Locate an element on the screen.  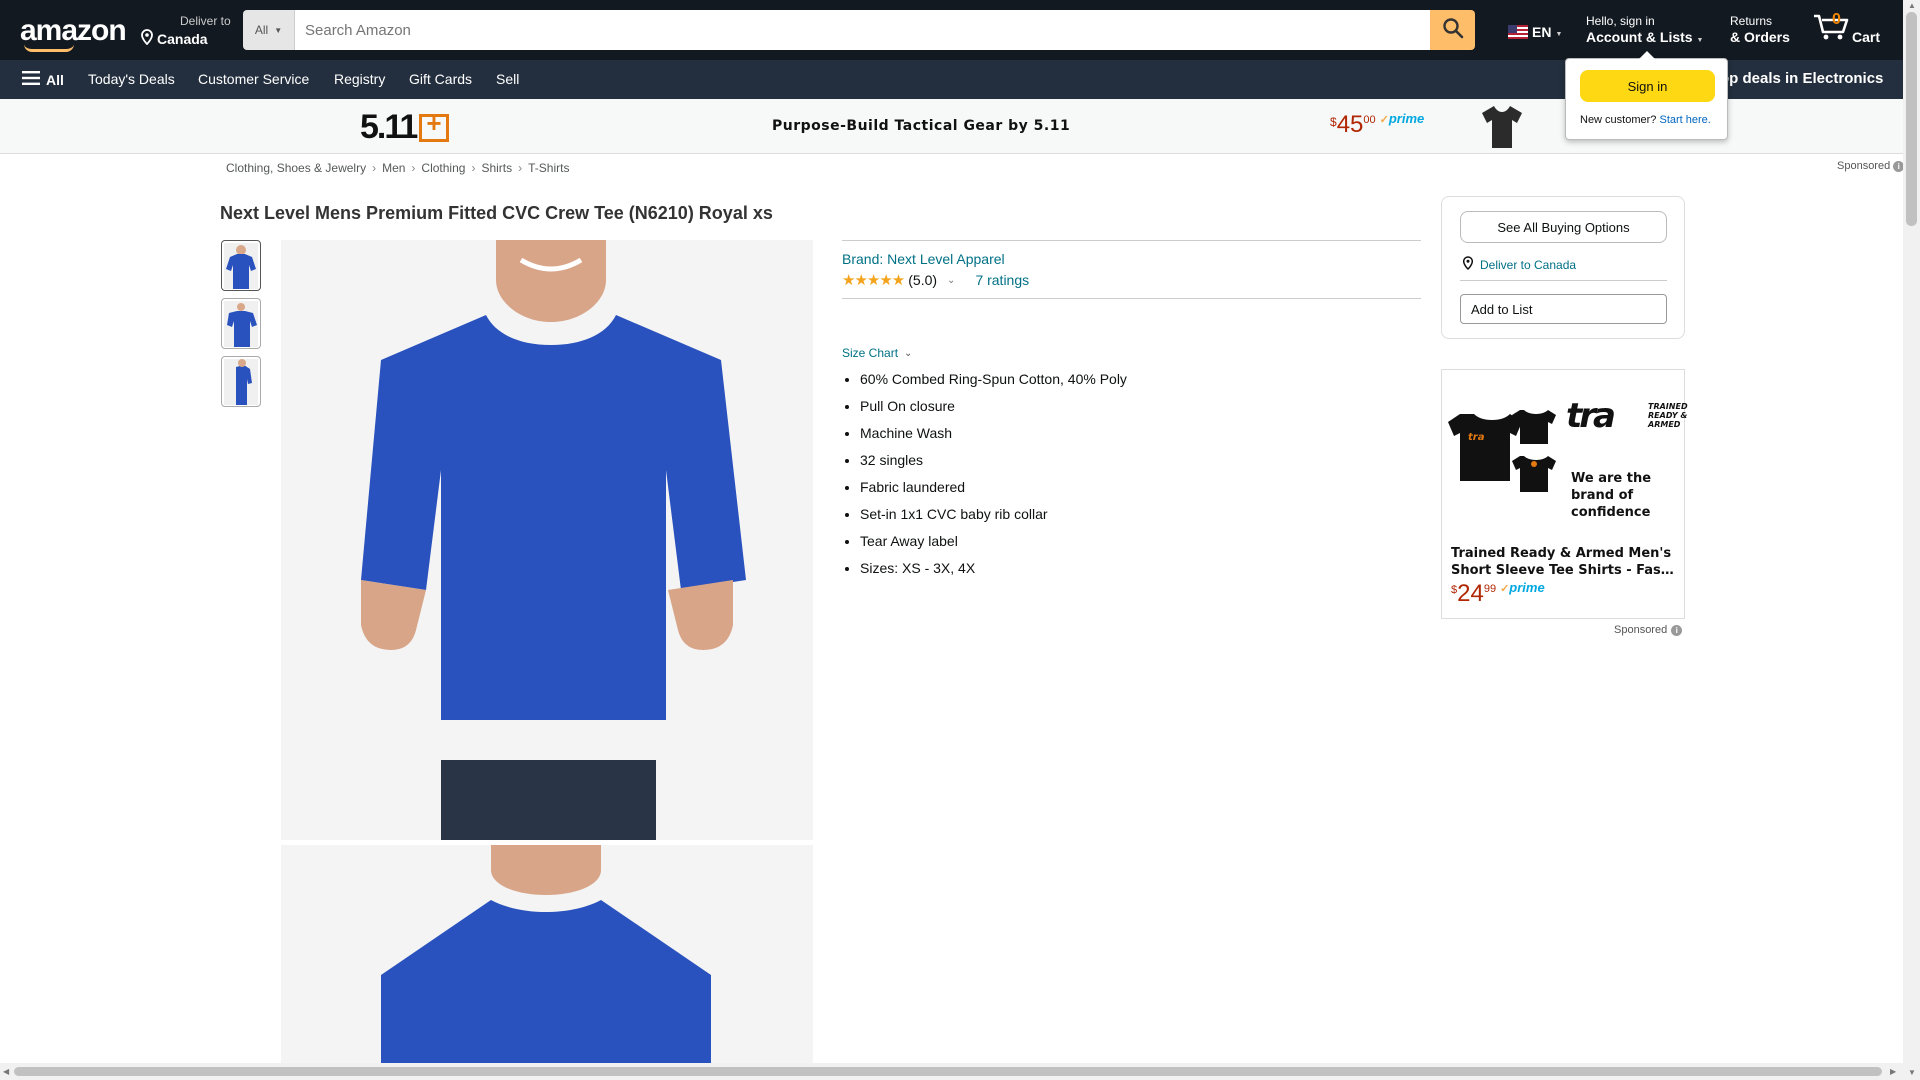
nav-registry: Registry is located at coordinates (359, 79).